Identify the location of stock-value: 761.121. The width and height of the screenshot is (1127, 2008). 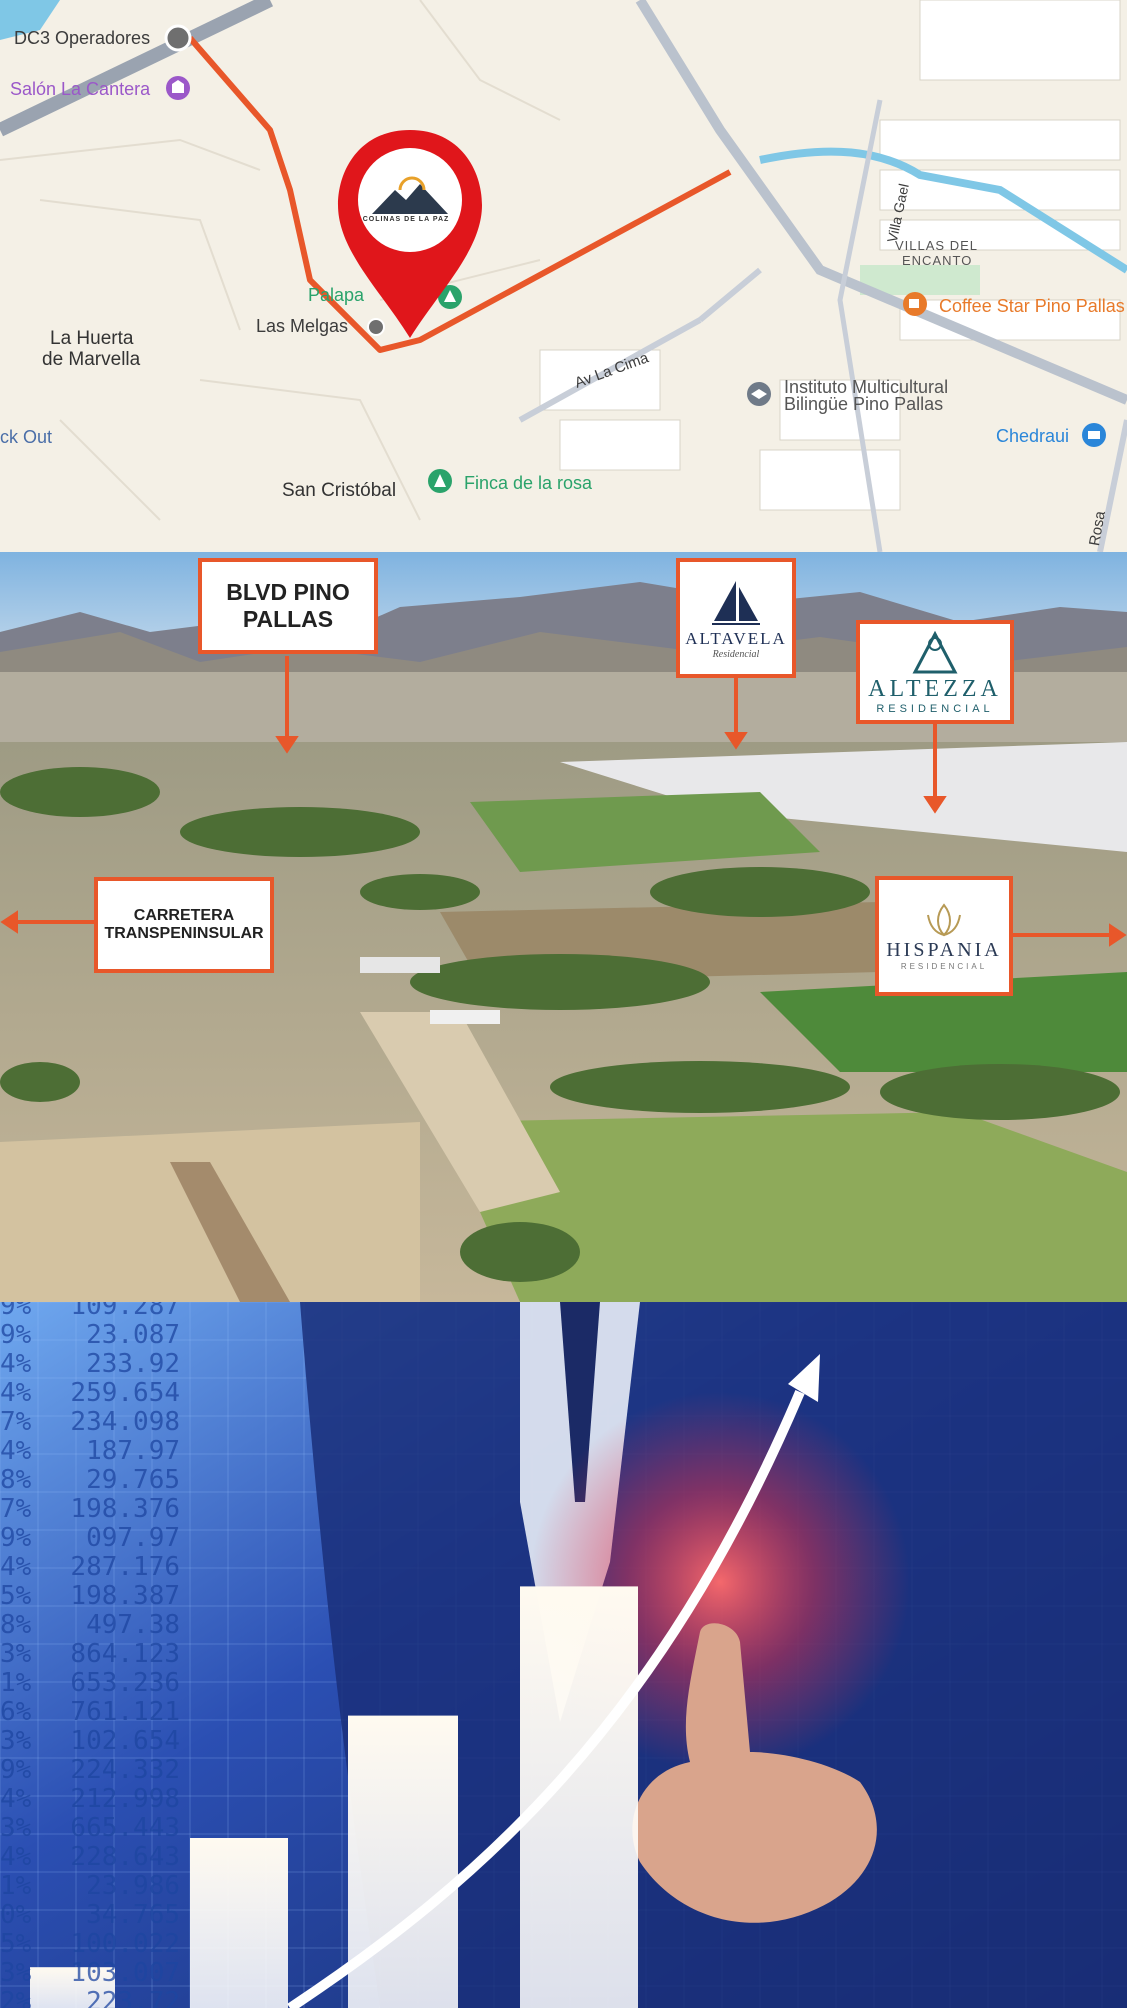
(125, 1712).